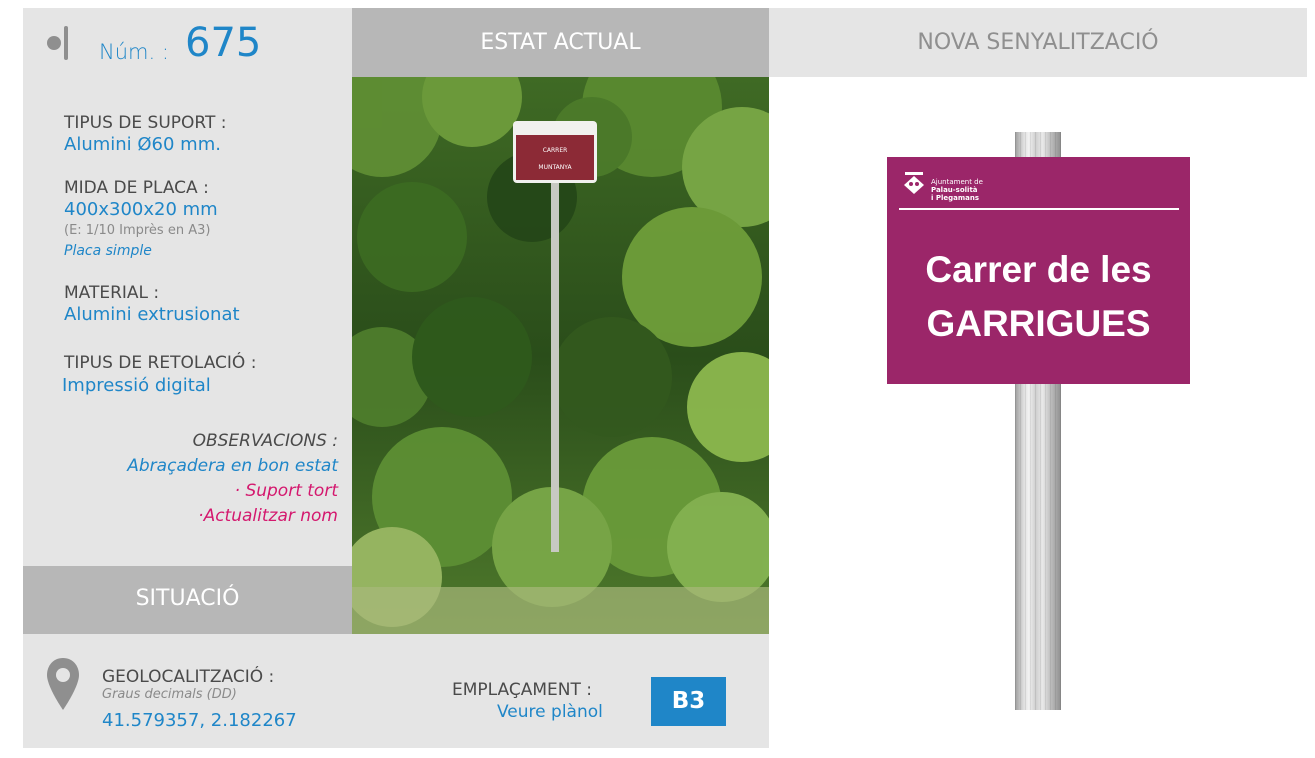 This screenshot has height=758, width=1315. Describe the element at coordinates (160, 363) in the screenshot. I see `lettering-label: TIPUS DE RETOLACIÓ :` at that location.